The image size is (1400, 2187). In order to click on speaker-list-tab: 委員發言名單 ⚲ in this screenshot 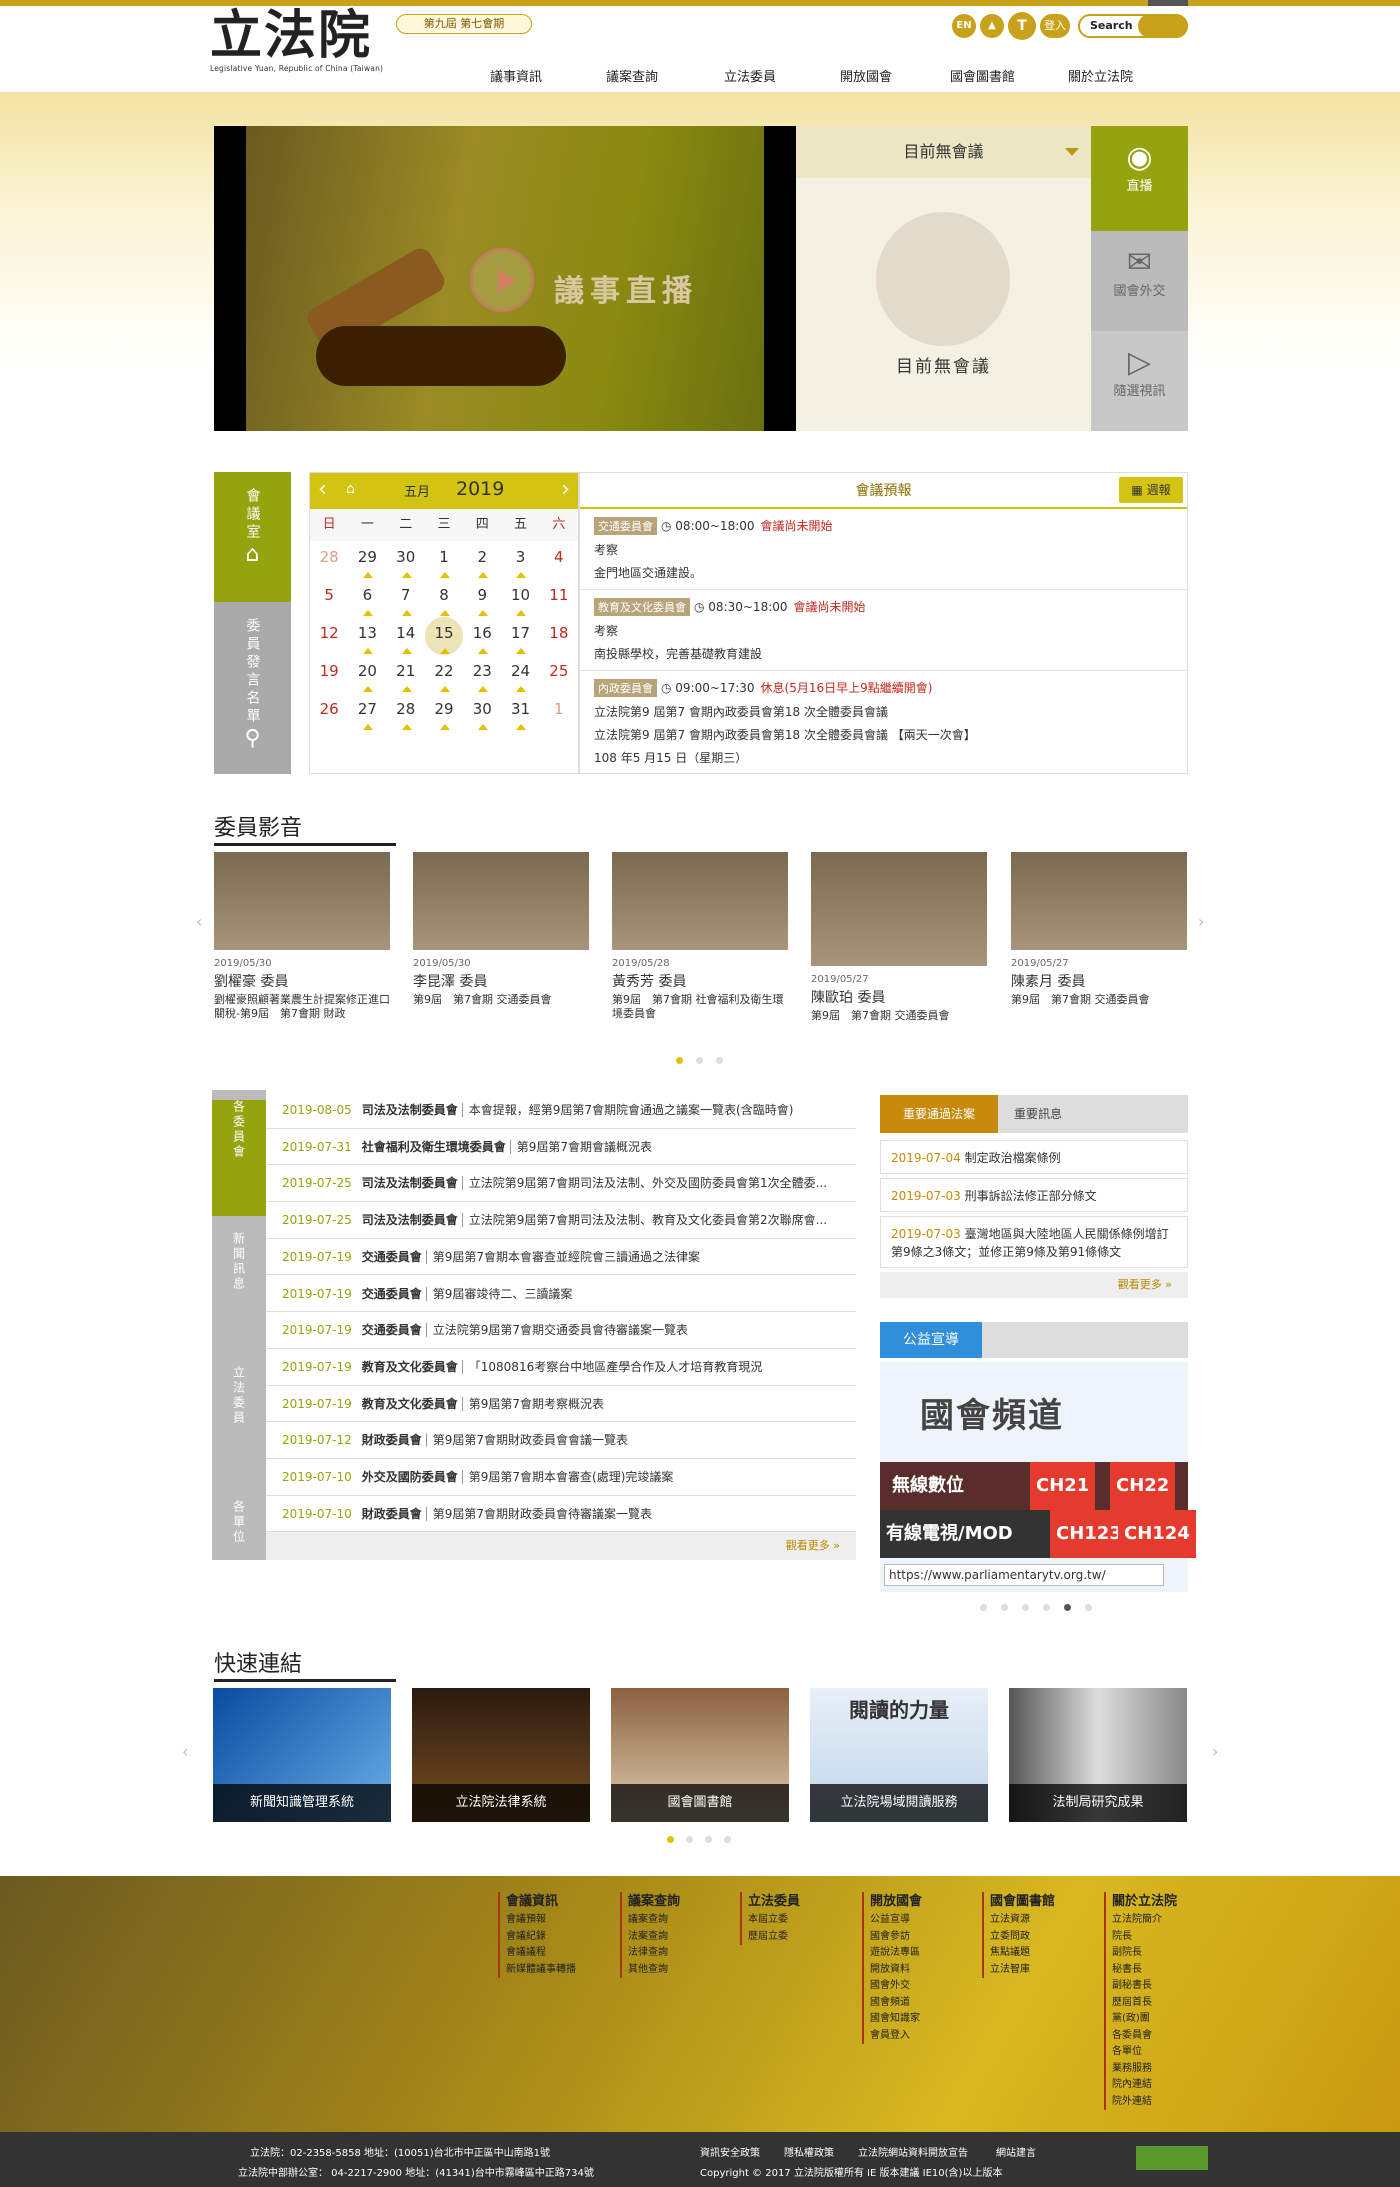, I will do `click(252, 688)`.